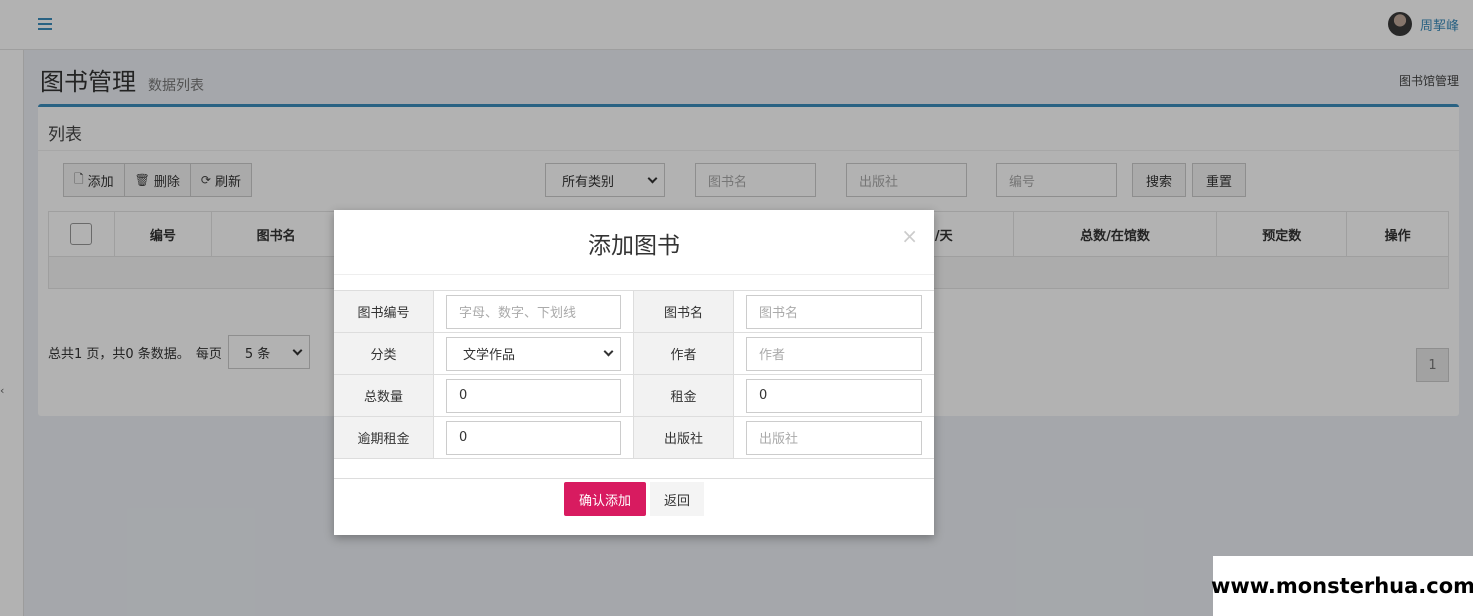 This screenshot has width=1473, height=616. I want to click on form-row: 图书编号 字母、数字、下划线 图书名 图书名, so click(634, 312).